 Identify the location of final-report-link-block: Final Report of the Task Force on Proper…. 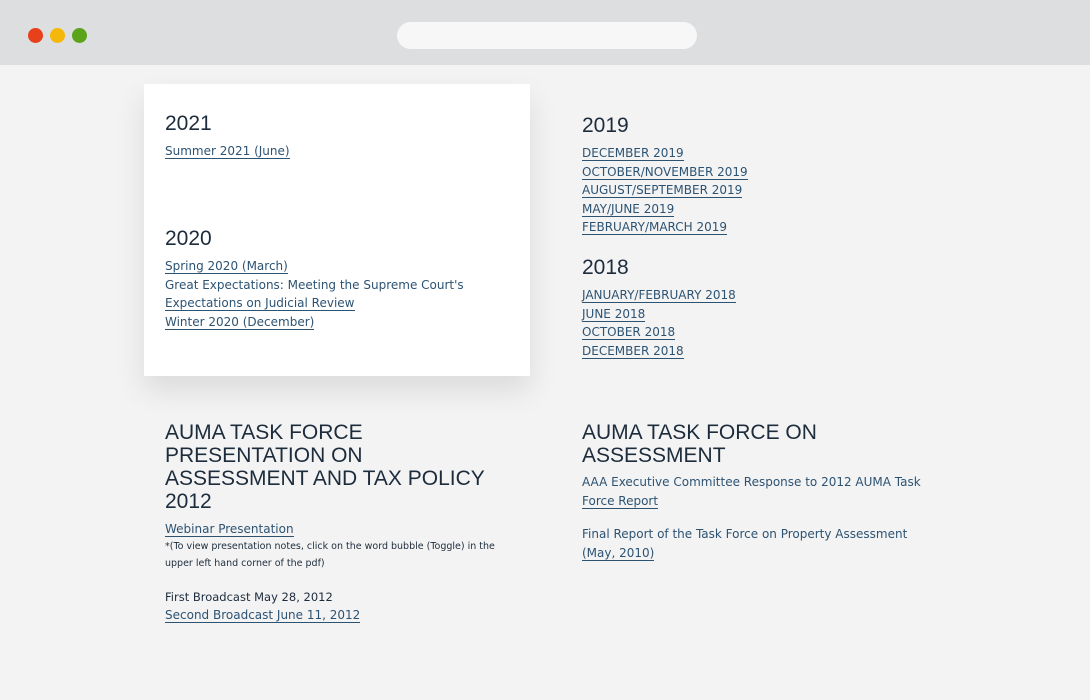
(744, 543).